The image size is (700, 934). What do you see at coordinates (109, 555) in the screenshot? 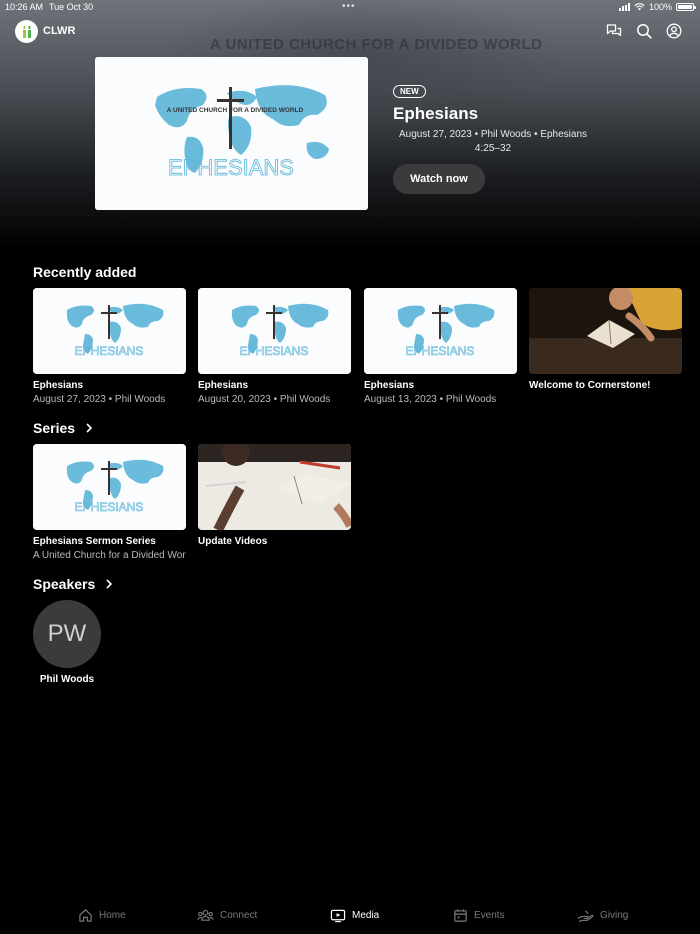
I see `series-subtitle: A United Church for a Divided World` at bounding box center [109, 555].